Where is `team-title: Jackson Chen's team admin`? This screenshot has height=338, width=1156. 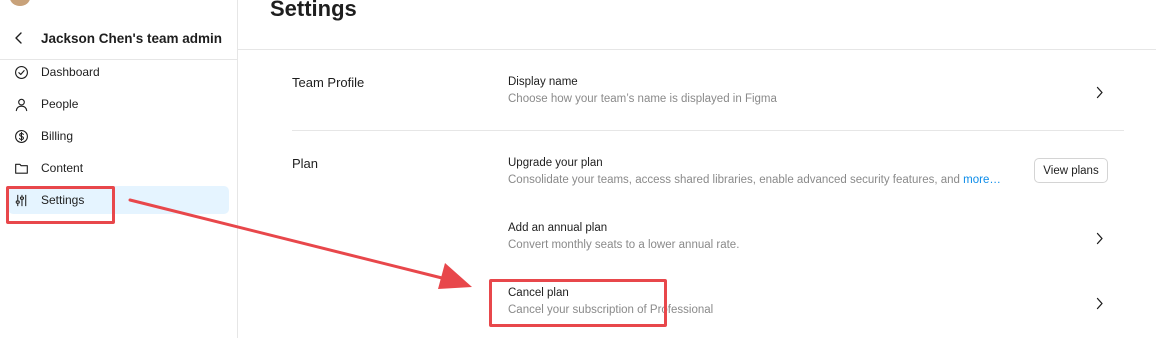
team-title: Jackson Chen's team admin is located at coordinates (132, 38).